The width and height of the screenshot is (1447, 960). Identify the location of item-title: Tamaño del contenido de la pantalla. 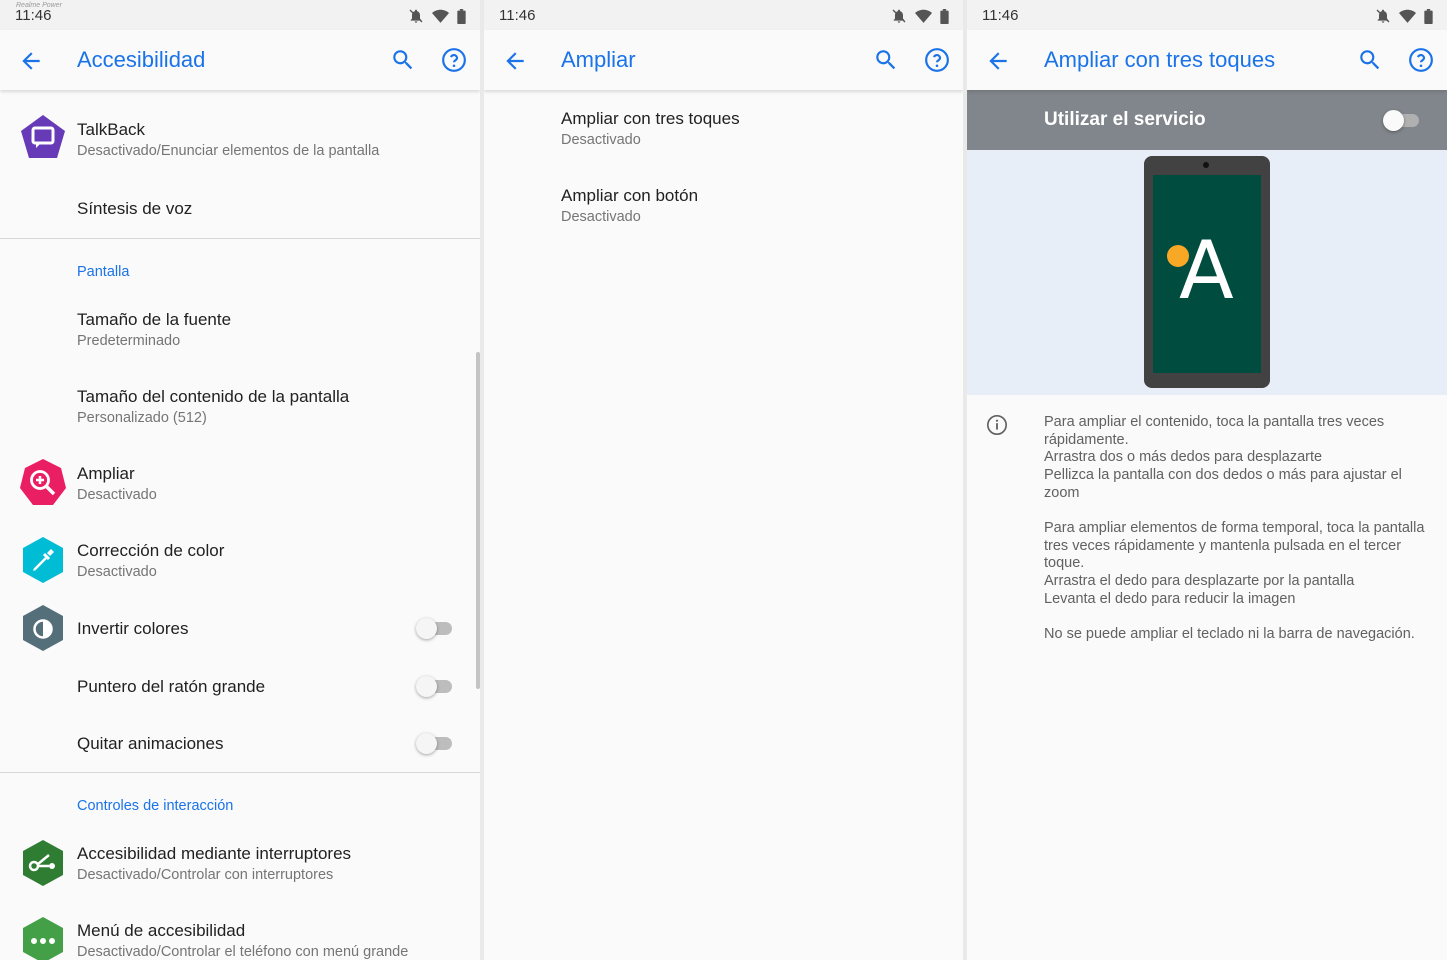
(213, 396).